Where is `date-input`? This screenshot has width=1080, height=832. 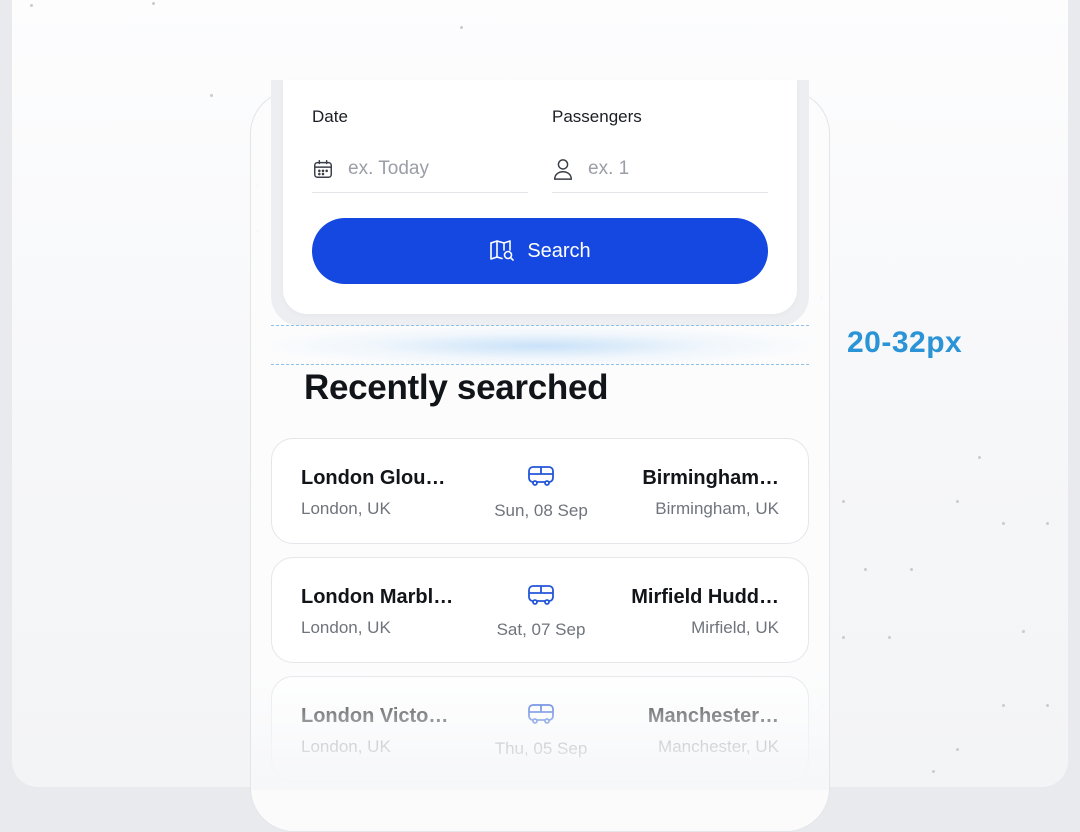 date-input is located at coordinates (423, 169).